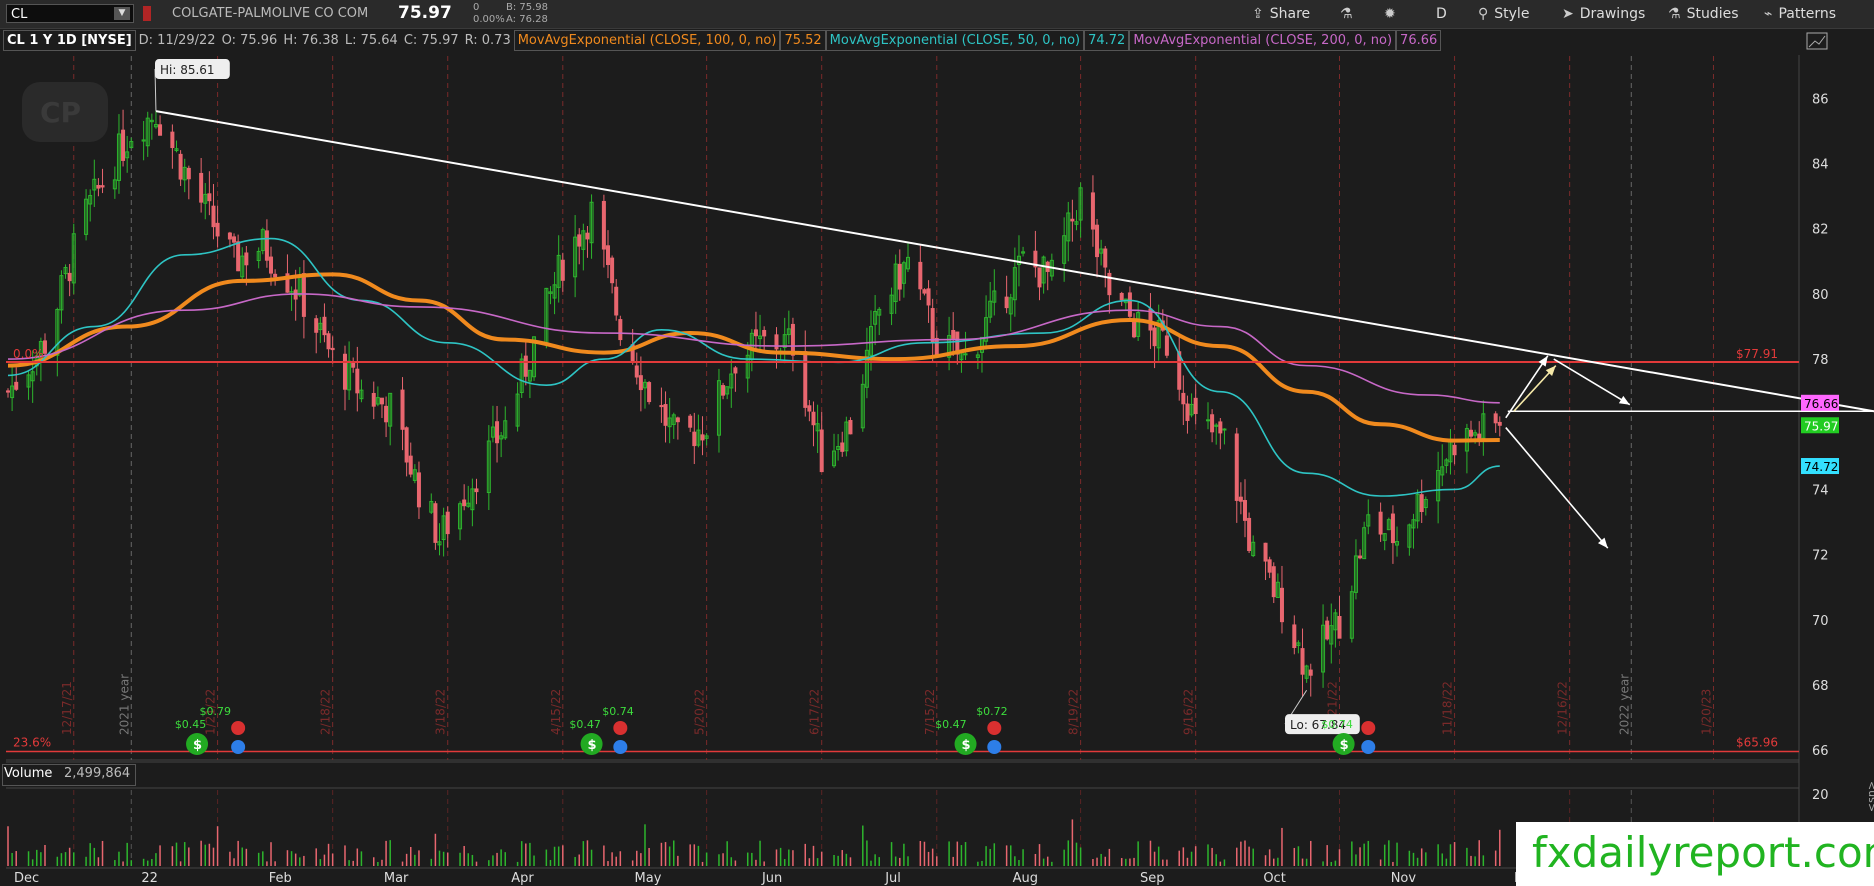  Describe the element at coordinates (1603, 14) in the screenshot. I see `drawings-button: ➤ Drawings` at that location.